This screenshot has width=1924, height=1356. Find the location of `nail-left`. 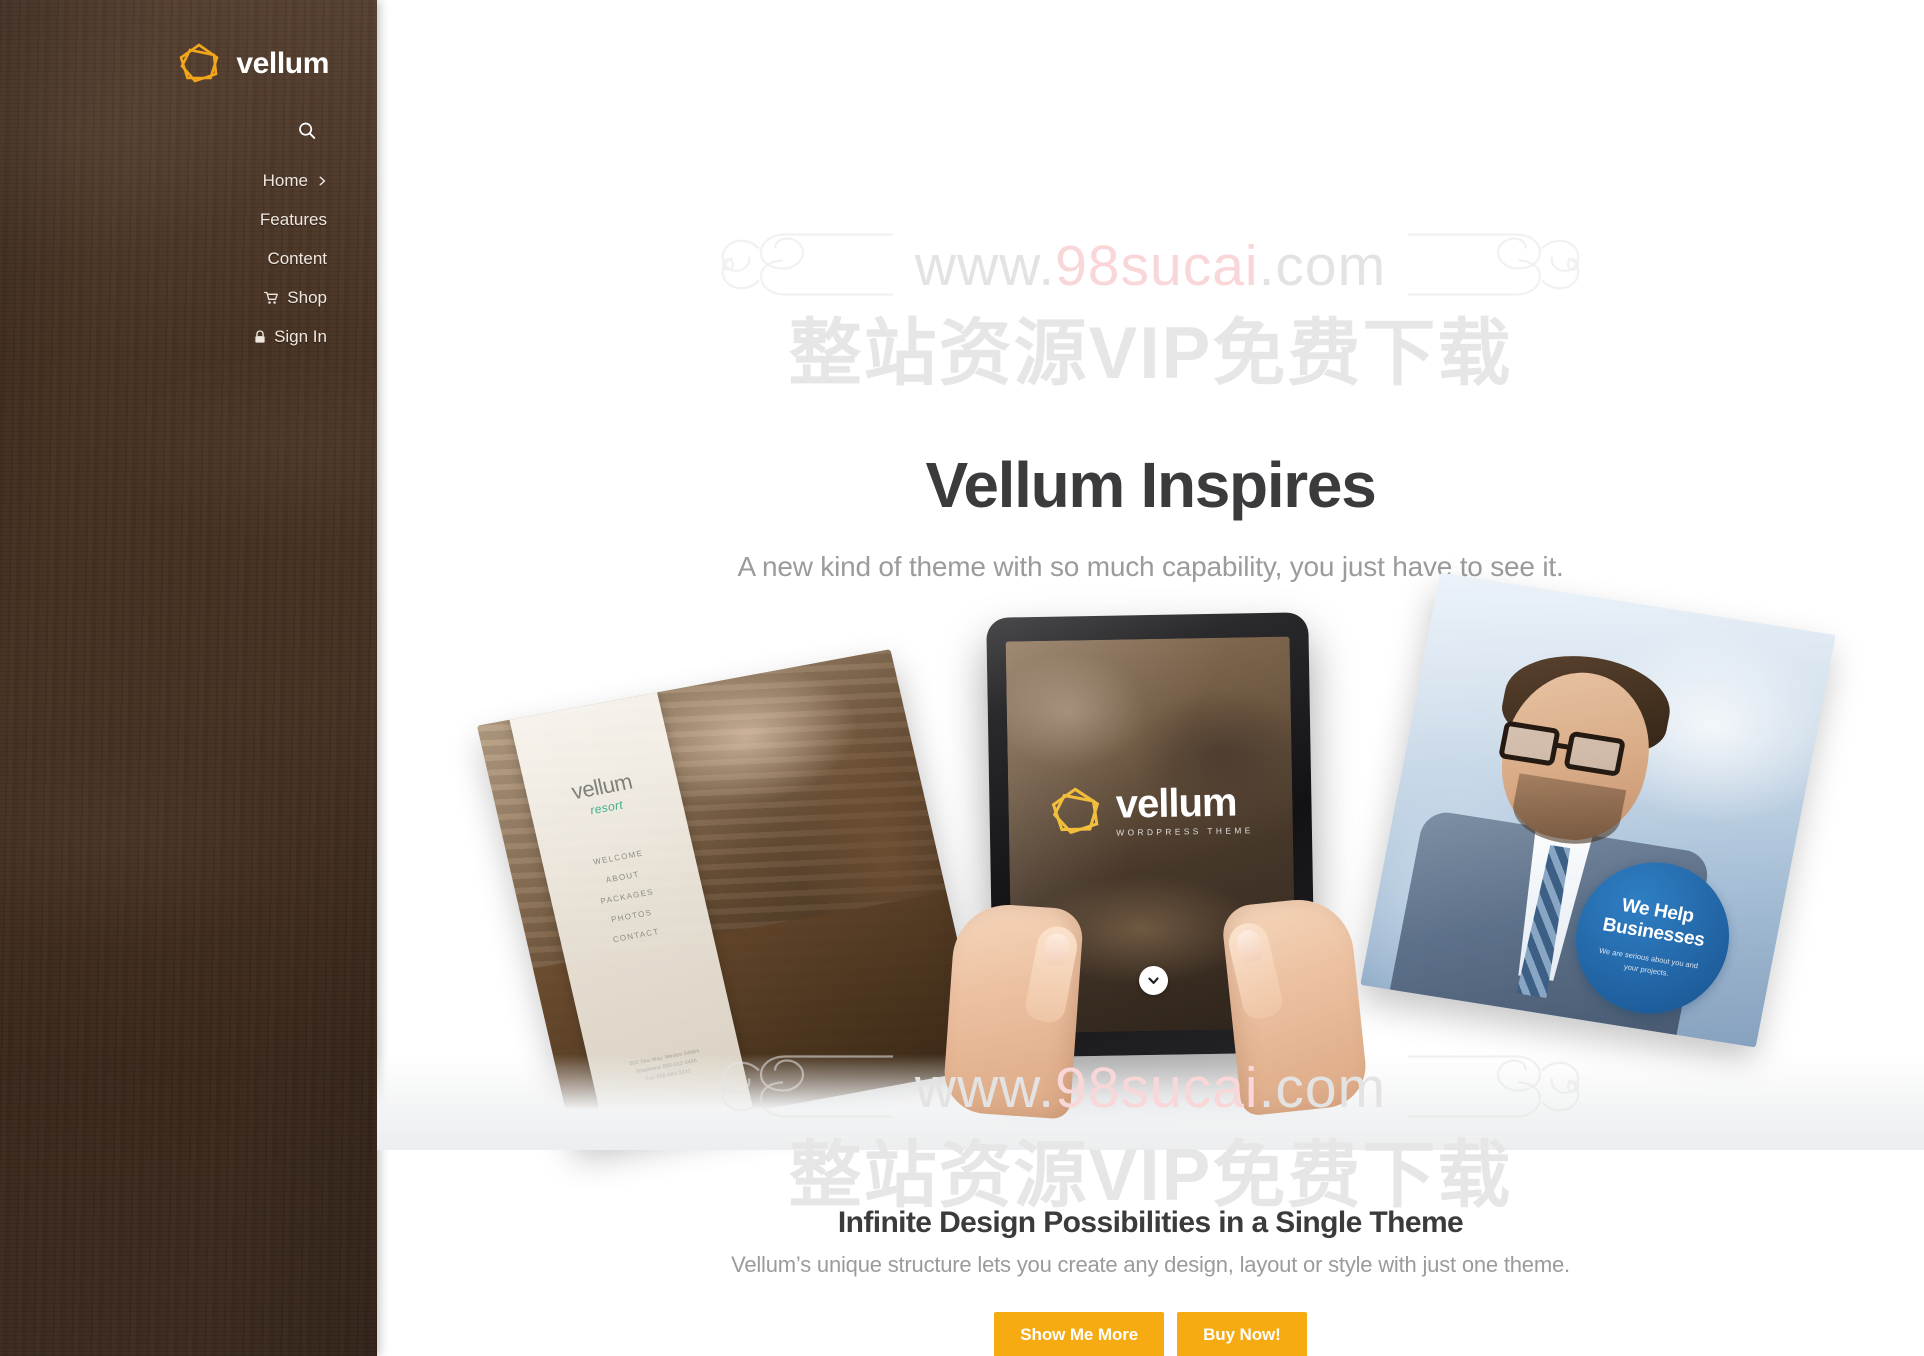

nail-left is located at coordinates (1056, 949).